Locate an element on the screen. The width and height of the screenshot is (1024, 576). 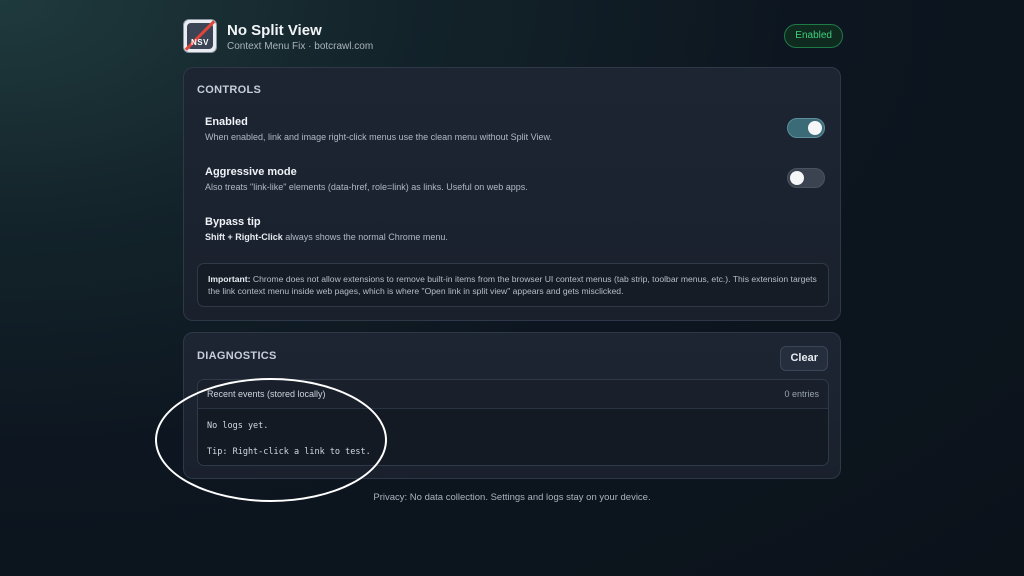
bypass-tip-title: Bypass tip is located at coordinates (233, 222).